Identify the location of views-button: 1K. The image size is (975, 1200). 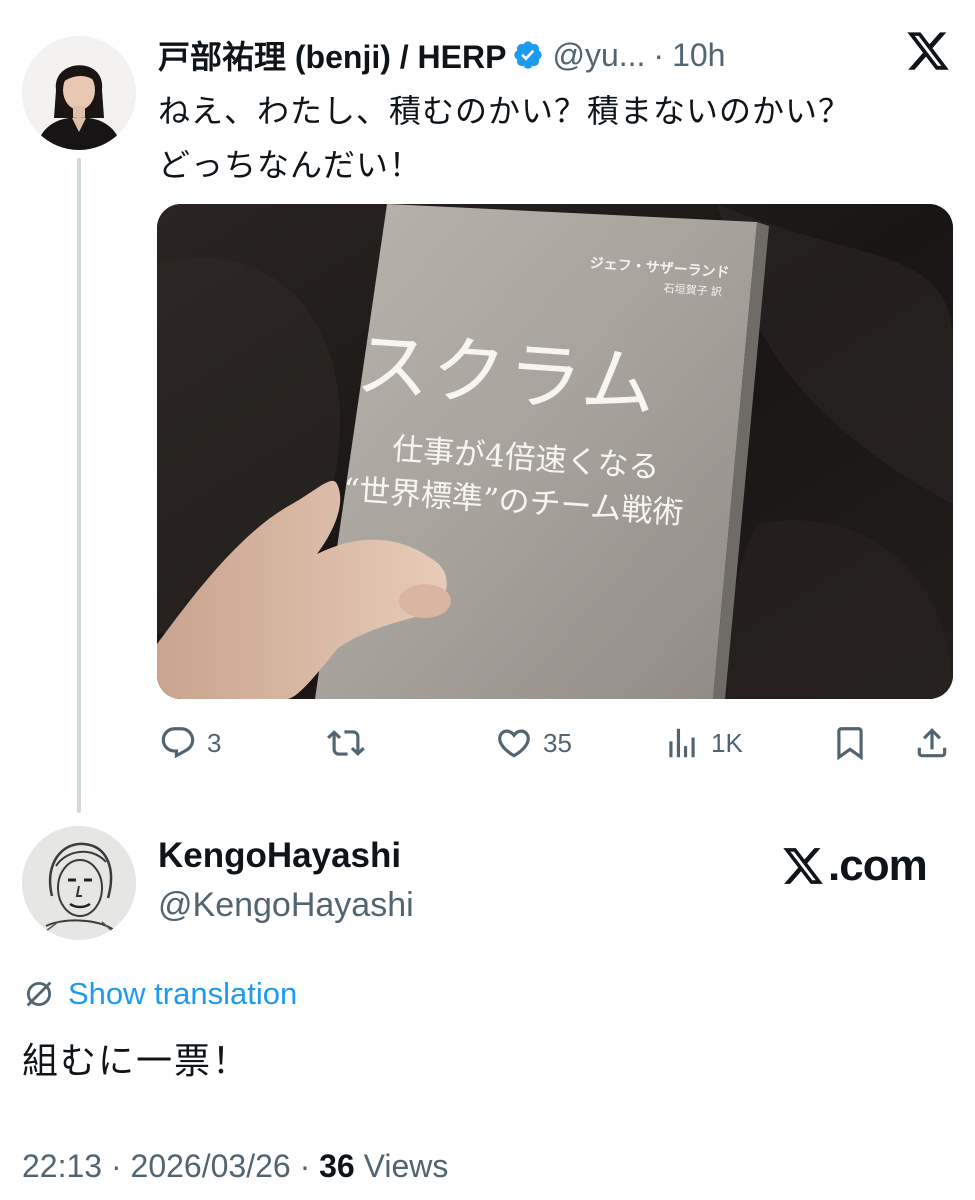
(703, 743).